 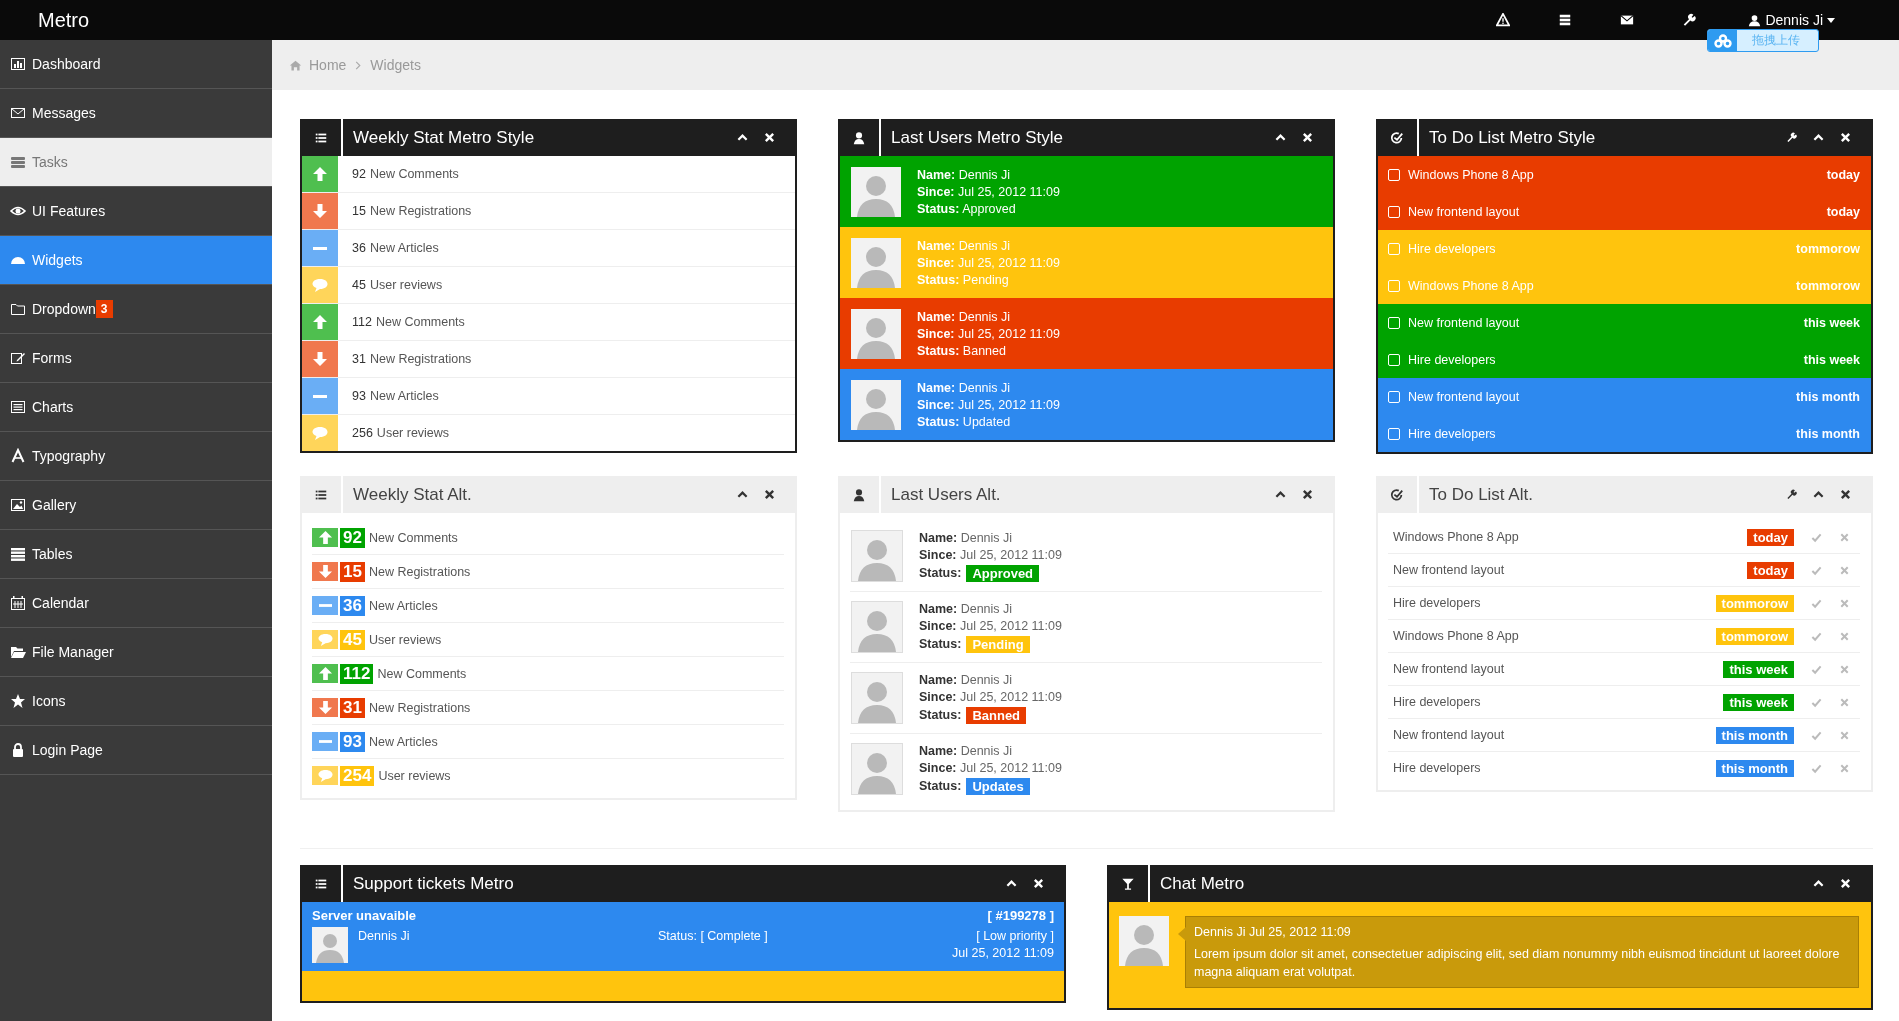 I want to click on count-badge: 45, so click(x=352, y=639).